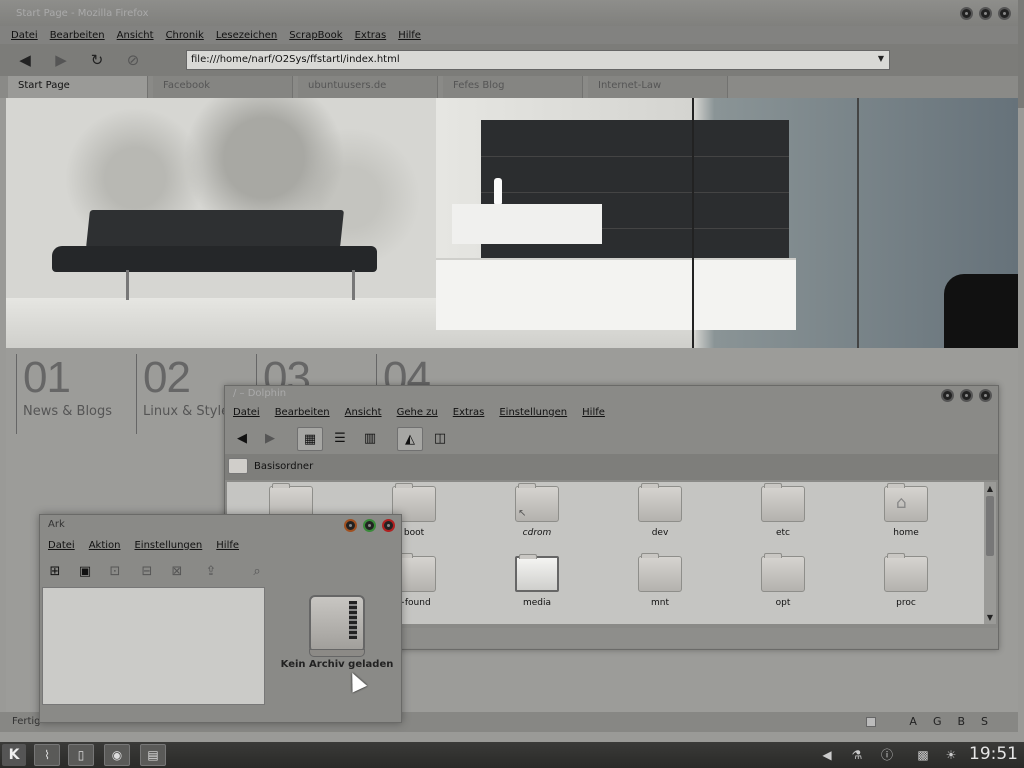  Describe the element at coordinates (115, 572) in the screenshot. I see `add-file-icon: ⊡` at that location.